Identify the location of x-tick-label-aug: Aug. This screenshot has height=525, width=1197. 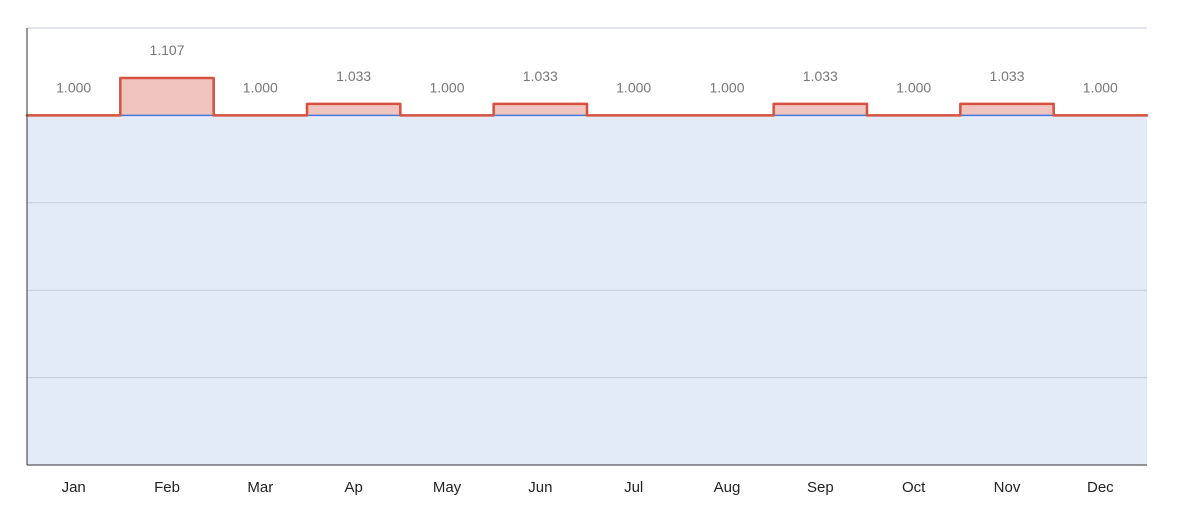
(727, 487).